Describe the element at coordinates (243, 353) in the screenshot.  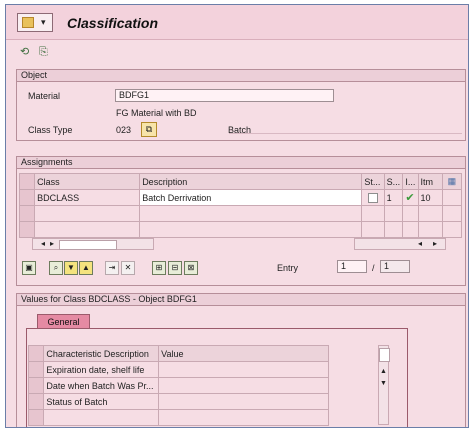
I see `column-header-value: Value` at that location.